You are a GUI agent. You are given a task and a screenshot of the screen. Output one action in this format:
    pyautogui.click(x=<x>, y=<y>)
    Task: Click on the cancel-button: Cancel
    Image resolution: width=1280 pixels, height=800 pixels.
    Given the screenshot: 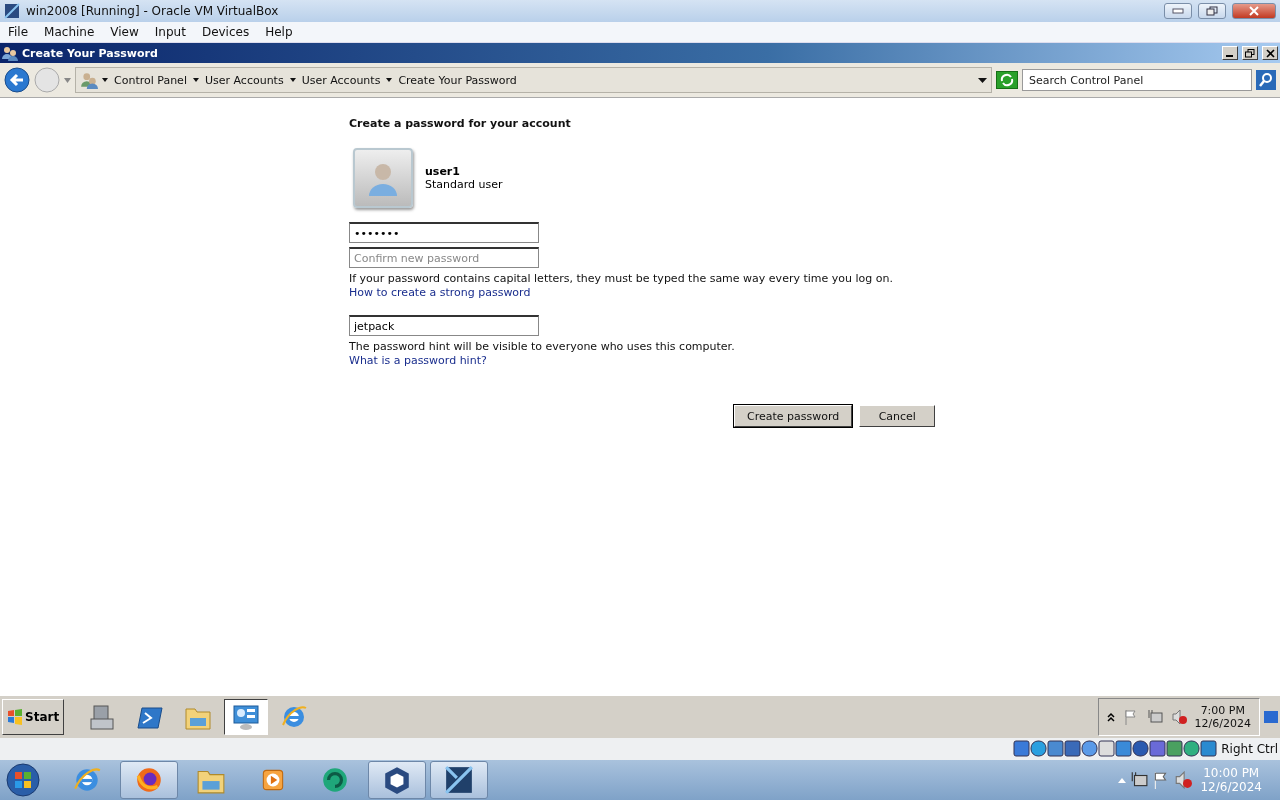 What is the action you would take?
    pyautogui.click(x=897, y=416)
    